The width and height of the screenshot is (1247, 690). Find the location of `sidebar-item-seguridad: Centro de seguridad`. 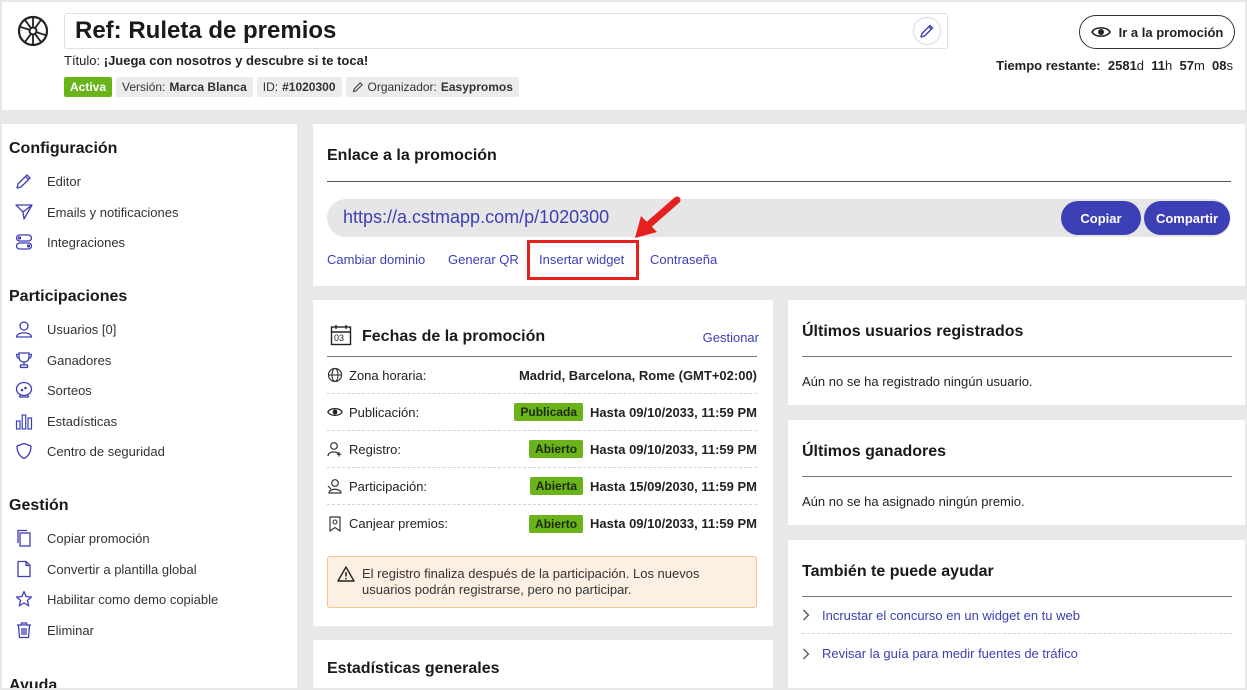

sidebar-item-seguridad: Centro de seguridad is located at coordinates (89, 451).